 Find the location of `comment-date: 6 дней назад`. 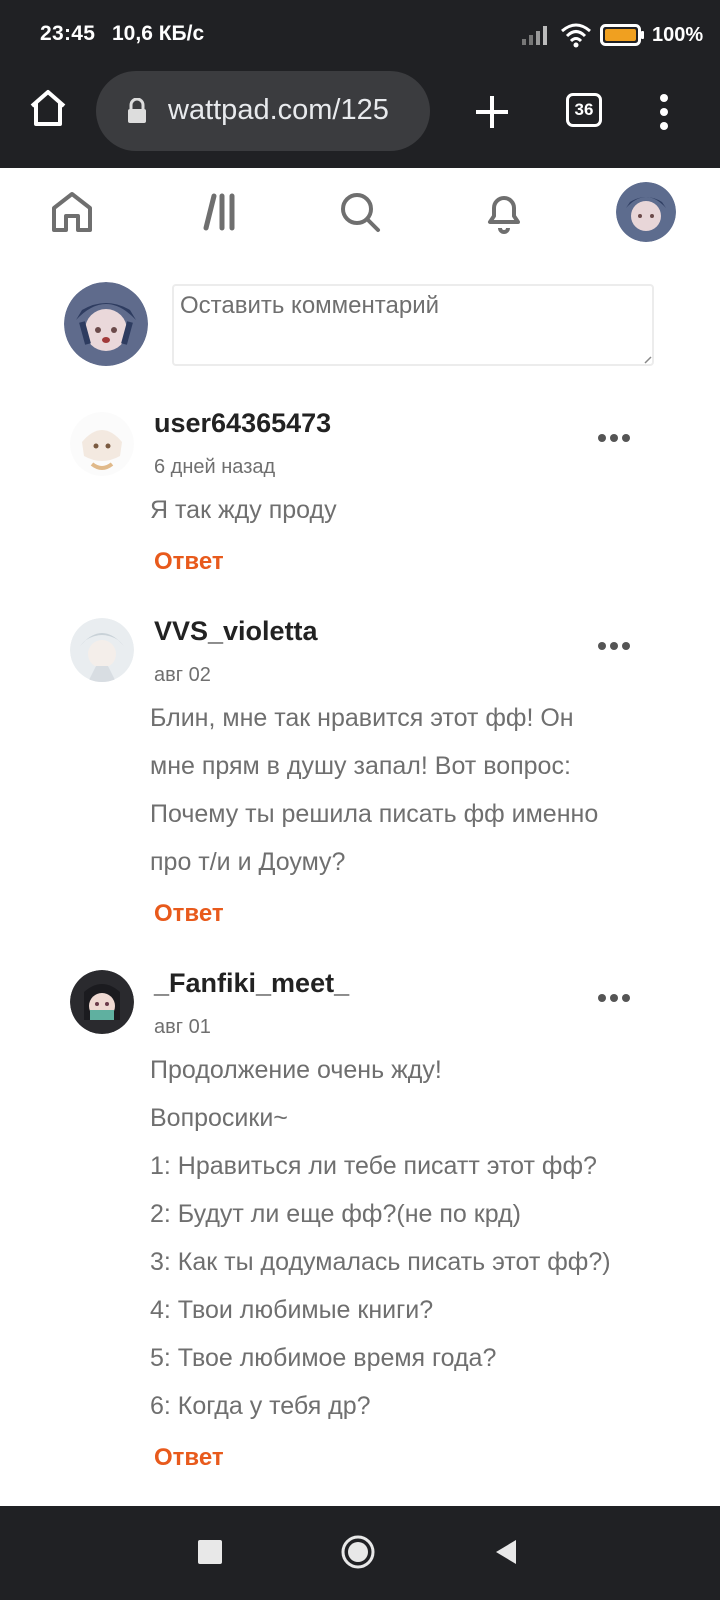

comment-date: 6 дней назад is located at coordinates (215, 467).